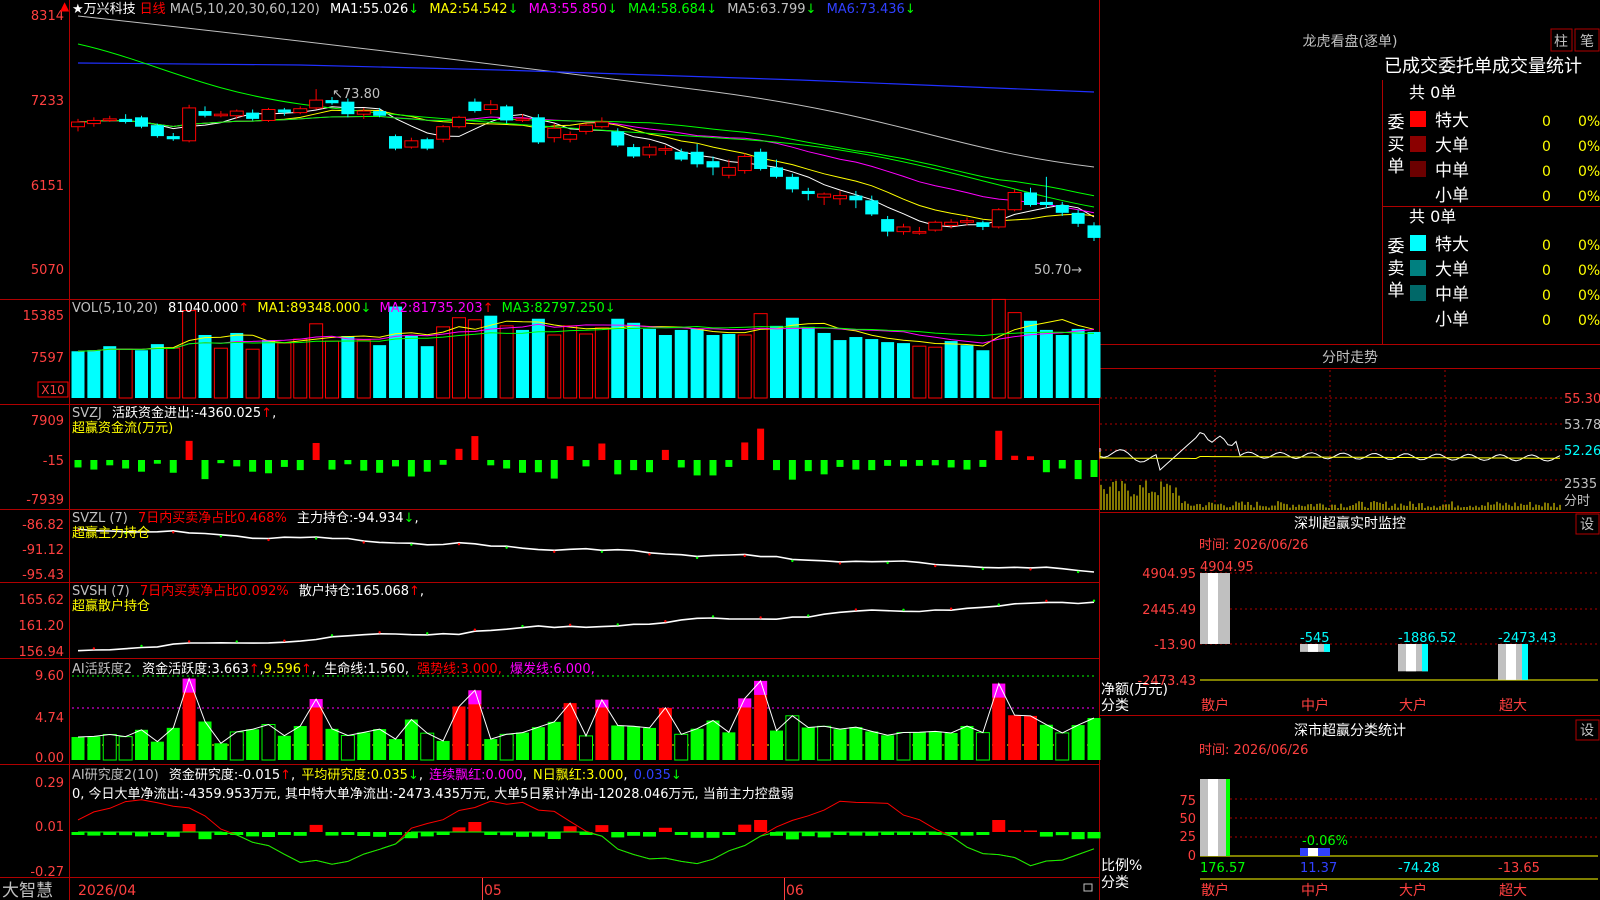  What do you see at coordinates (612, 9) in the screenshot?
I see `ma3-arrow: ↓` at bounding box center [612, 9].